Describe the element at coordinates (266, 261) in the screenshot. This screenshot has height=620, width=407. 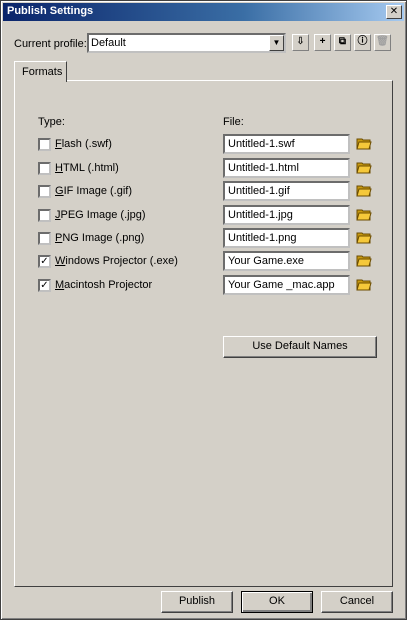
I see `file-name-value: Your Game.exe` at that location.